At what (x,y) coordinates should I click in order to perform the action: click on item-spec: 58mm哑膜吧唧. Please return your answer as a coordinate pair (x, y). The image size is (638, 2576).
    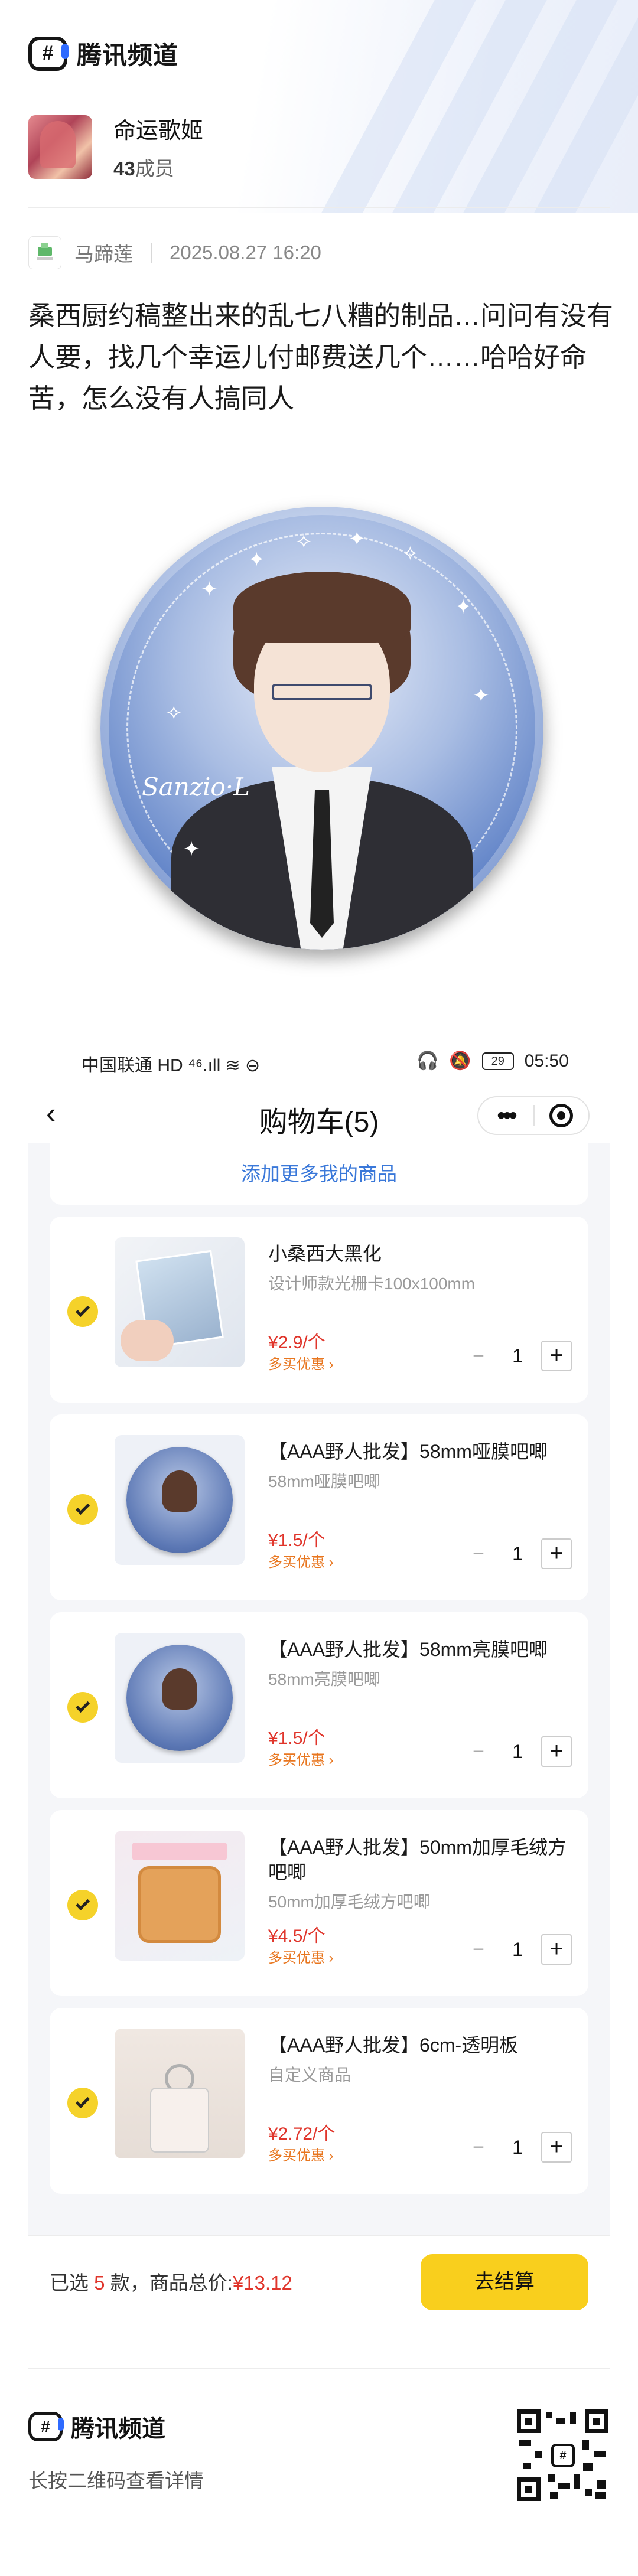
    Looking at the image, I should click on (324, 1482).